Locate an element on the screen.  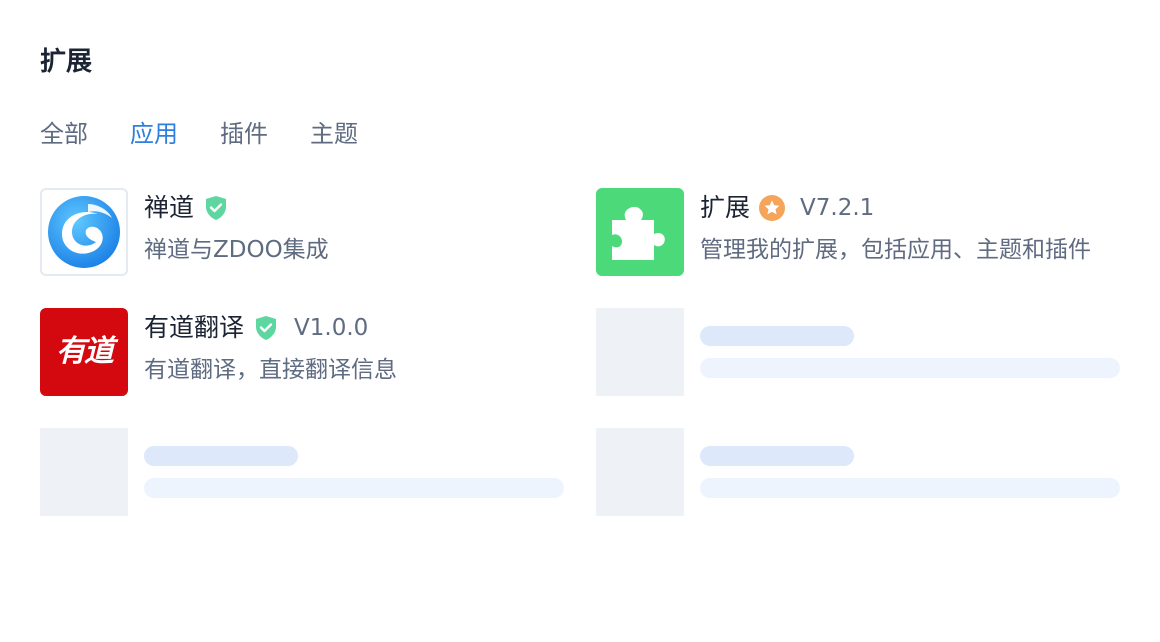
app-card-extension: 扩展 V7.2.1 管理我的扩展，包括应用、主题和插件 is located at coordinates (858, 232).